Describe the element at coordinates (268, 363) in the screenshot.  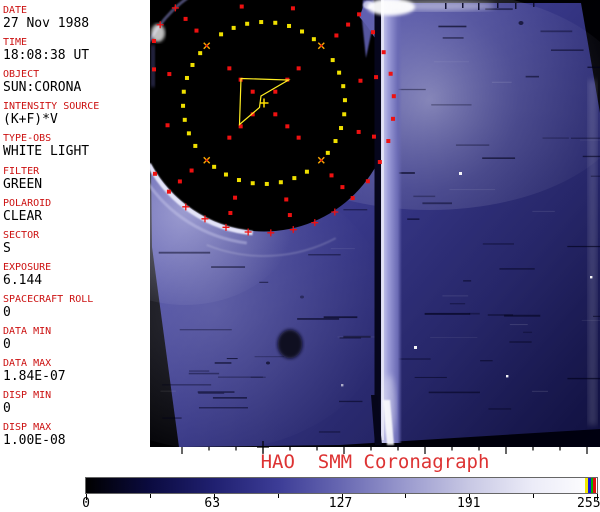
I see `dark-speck` at that location.